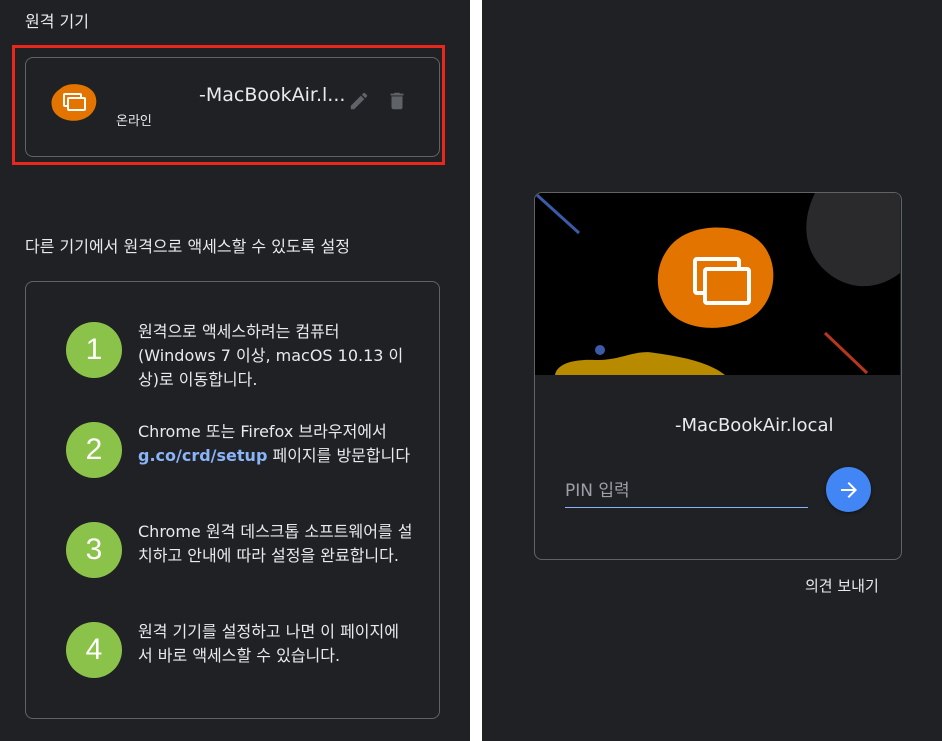 Image resolution: width=942 pixels, height=741 pixels. What do you see at coordinates (232, 107) in the screenshot?
I see `device-card: -MacBookAir.l... 온라인` at bounding box center [232, 107].